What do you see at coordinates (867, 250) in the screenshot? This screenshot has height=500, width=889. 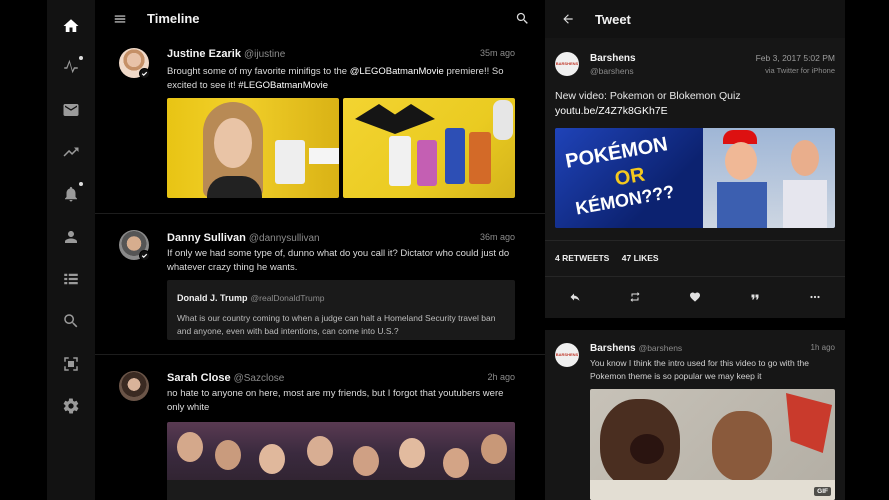 I see `window-edge` at bounding box center [867, 250].